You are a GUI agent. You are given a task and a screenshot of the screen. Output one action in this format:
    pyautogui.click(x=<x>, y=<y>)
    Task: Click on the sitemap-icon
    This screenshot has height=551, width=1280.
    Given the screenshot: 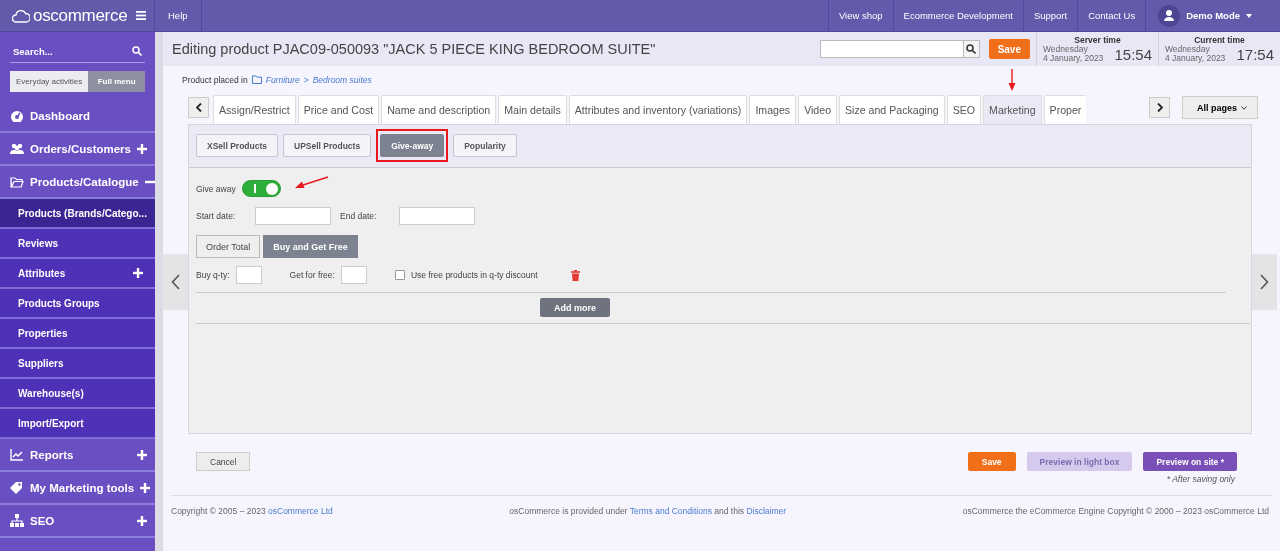 What is the action you would take?
    pyautogui.click(x=17, y=520)
    